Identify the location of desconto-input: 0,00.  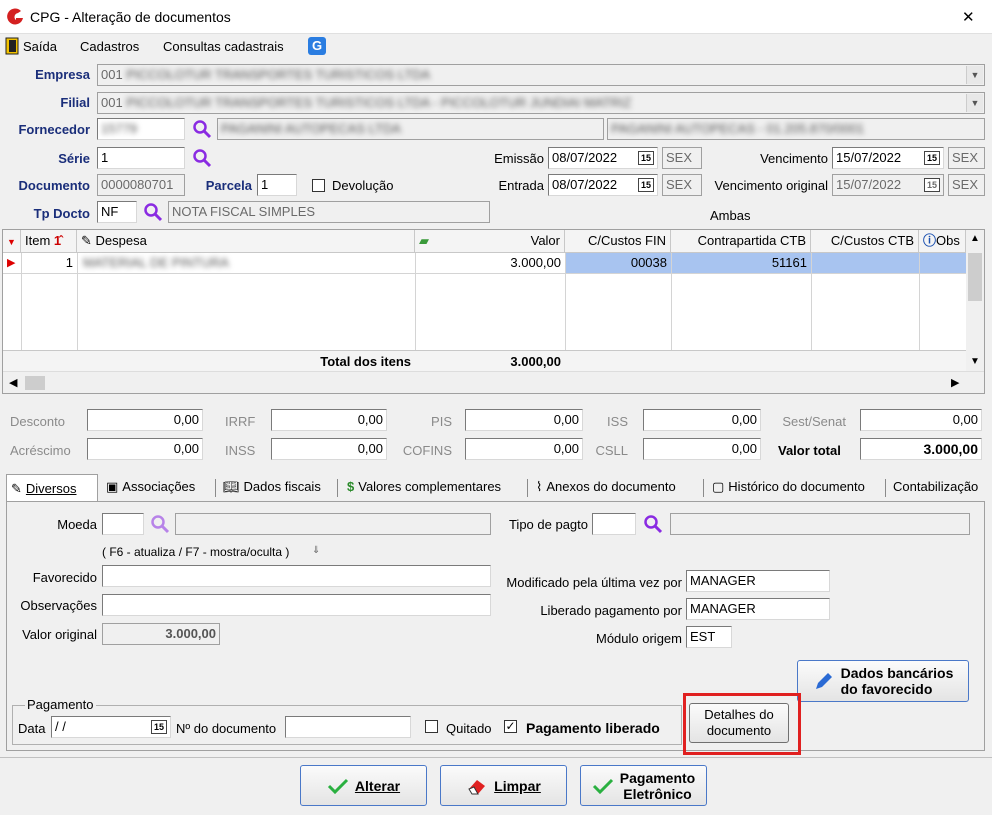
(145, 420).